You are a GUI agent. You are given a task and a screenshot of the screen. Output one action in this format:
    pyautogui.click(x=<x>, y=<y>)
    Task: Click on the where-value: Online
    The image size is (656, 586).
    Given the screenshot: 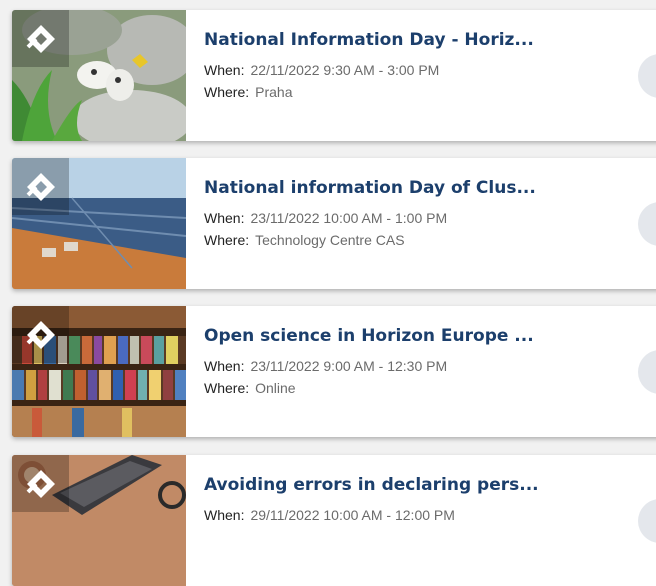 What is the action you would take?
    pyautogui.click(x=275, y=388)
    